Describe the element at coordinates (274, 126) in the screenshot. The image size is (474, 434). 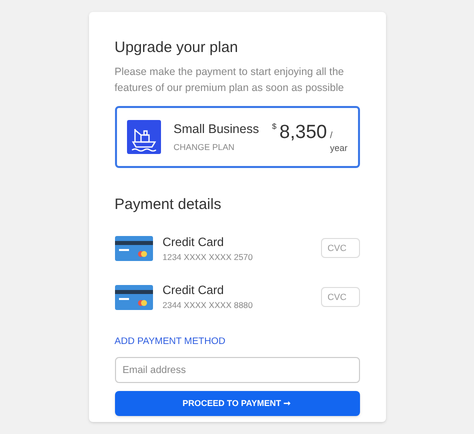
I see `currency-symbol: $` at that location.